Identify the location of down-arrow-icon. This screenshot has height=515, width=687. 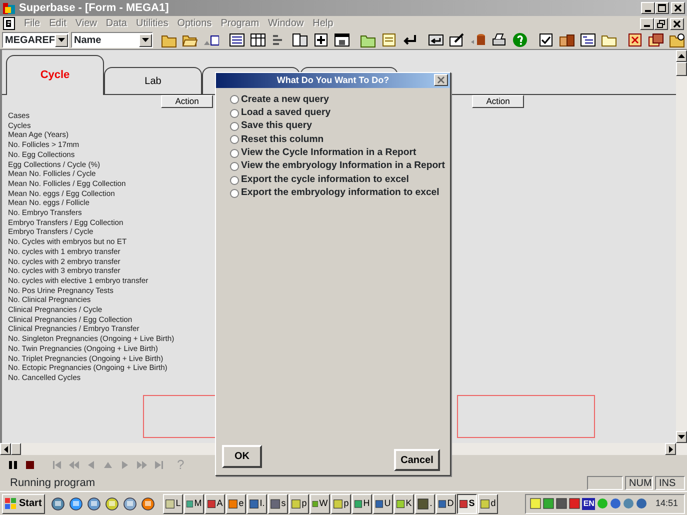
(681, 437).